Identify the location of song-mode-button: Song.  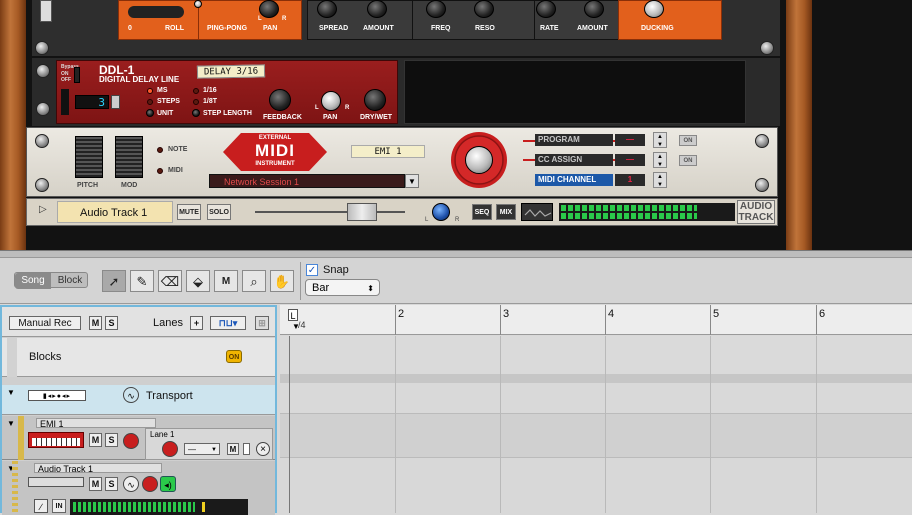
(33, 281).